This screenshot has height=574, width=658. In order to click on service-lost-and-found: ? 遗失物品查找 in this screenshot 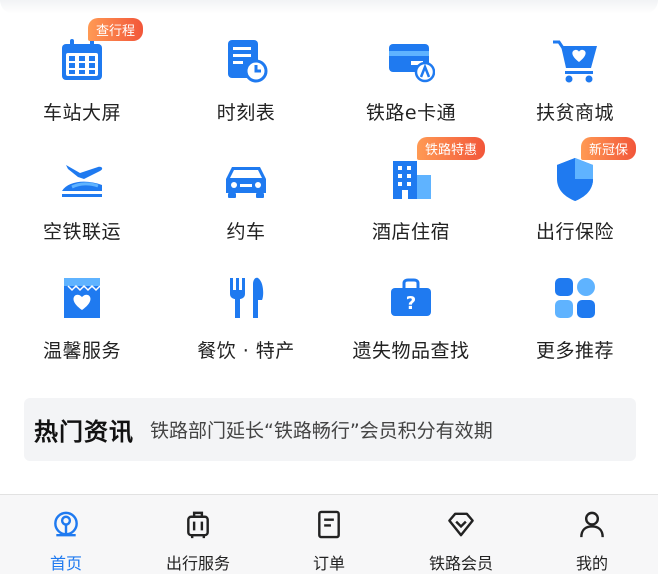, I will do `click(411, 321)`.